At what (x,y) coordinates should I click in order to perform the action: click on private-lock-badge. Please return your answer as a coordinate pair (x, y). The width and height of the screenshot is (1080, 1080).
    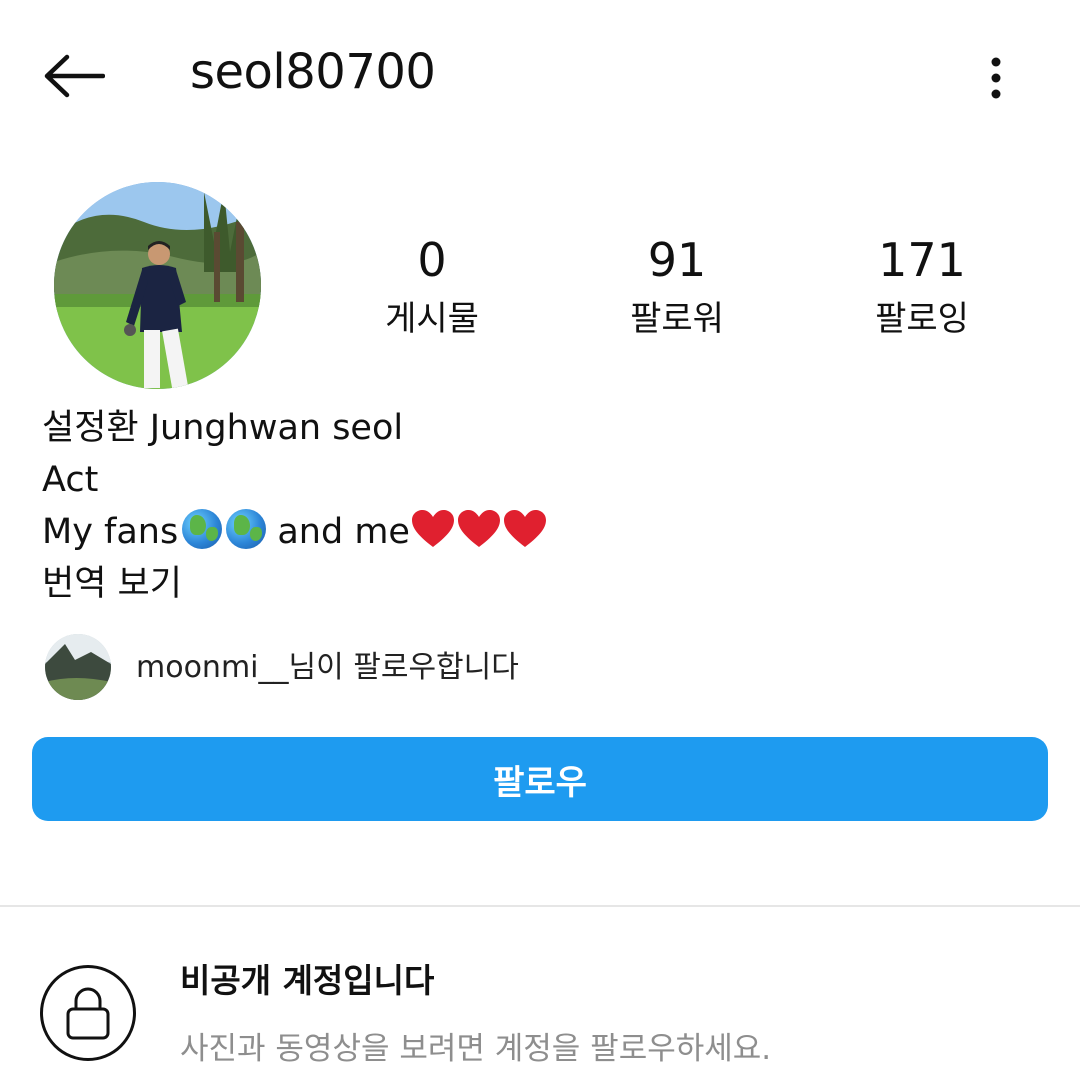
    Looking at the image, I should click on (88, 1013).